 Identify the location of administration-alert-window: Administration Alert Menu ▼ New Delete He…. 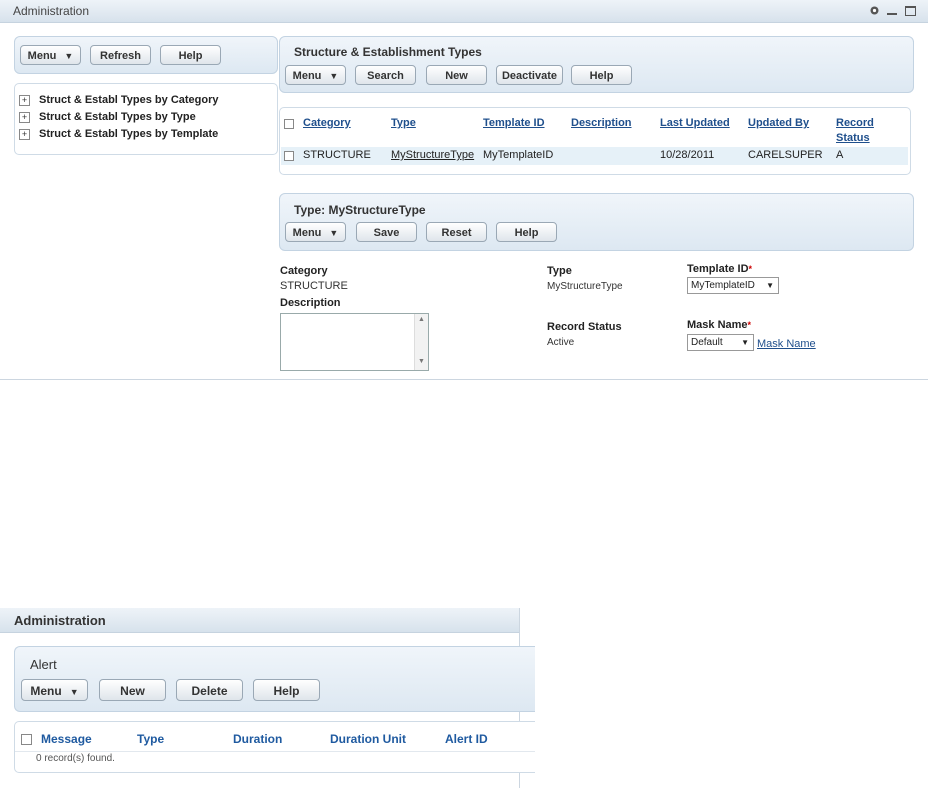
(267, 698).